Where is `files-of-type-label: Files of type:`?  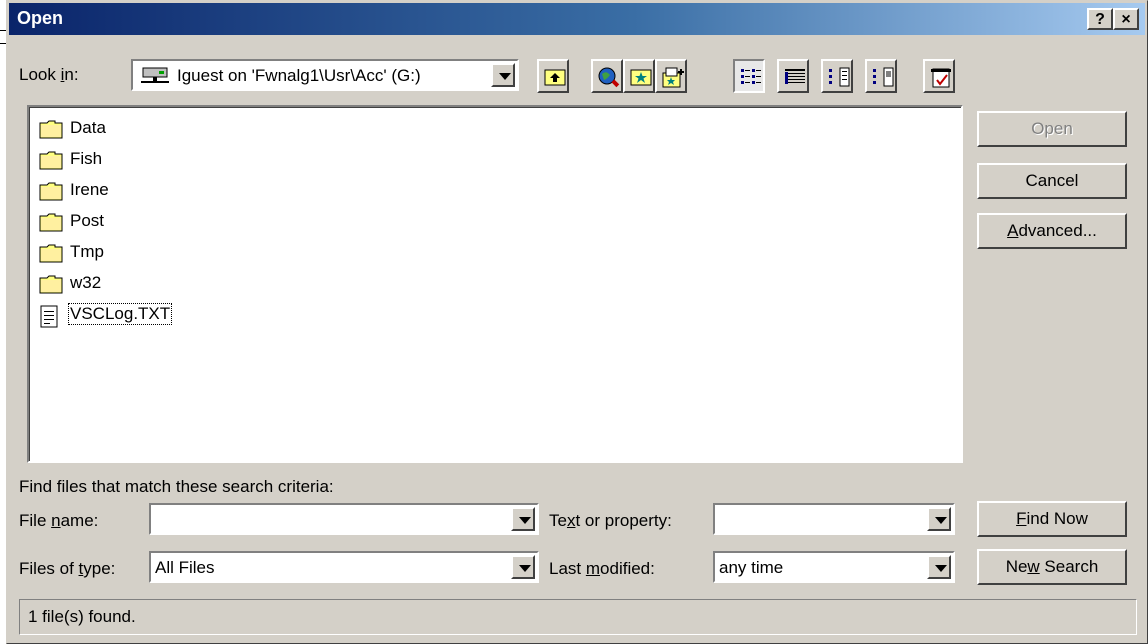
files-of-type-label: Files of type: is located at coordinates (67, 568).